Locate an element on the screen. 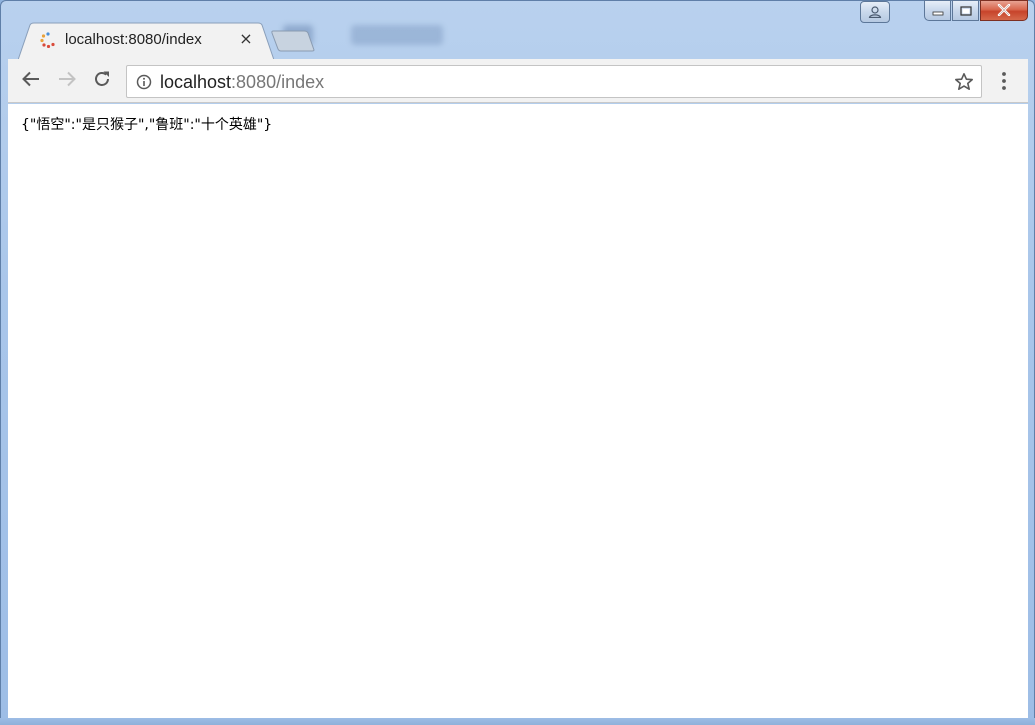 Image resolution: width=1035 pixels, height=725 pixels. tab-active: localhost:8080/index × is located at coordinates (146, 41).